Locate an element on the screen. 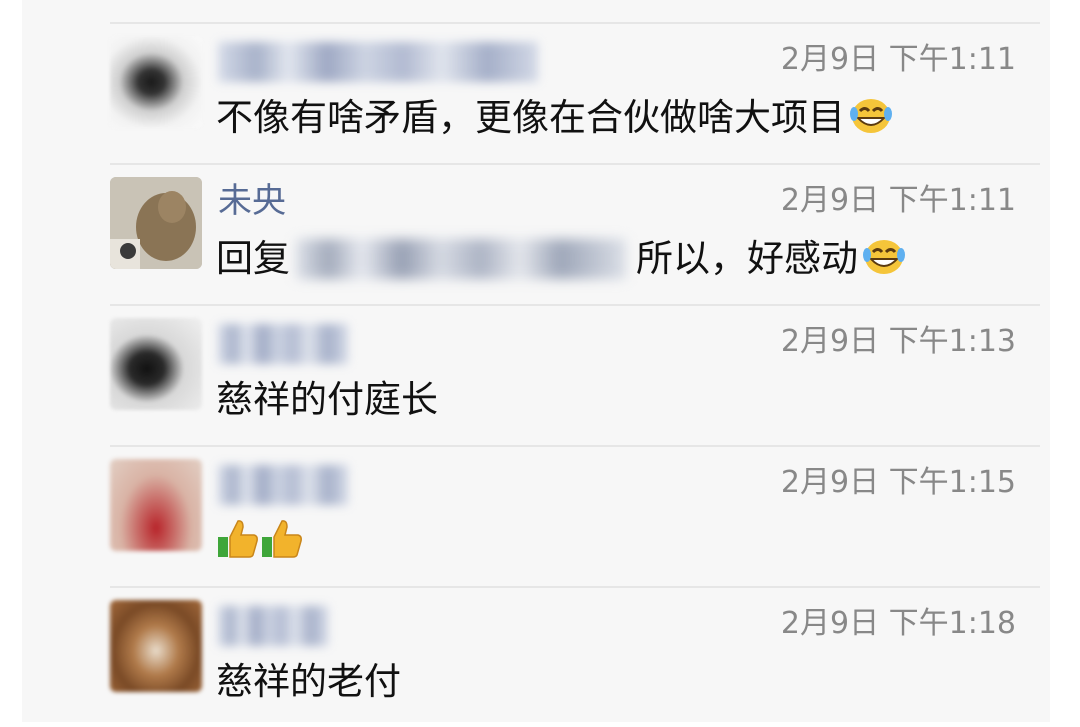 The width and height of the screenshot is (1080, 727). comment-time: 2月9日 下午1:18 is located at coordinates (898, 623).